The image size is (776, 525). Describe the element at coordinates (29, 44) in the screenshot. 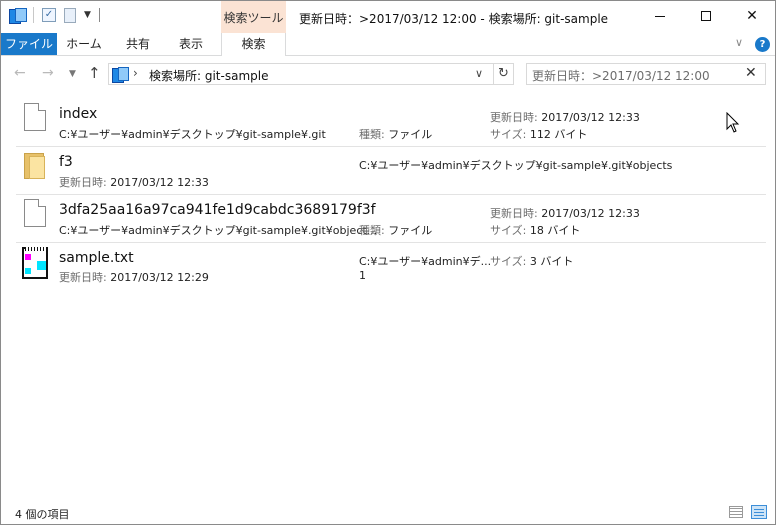

I see `tab-file: ファイル` at that location.